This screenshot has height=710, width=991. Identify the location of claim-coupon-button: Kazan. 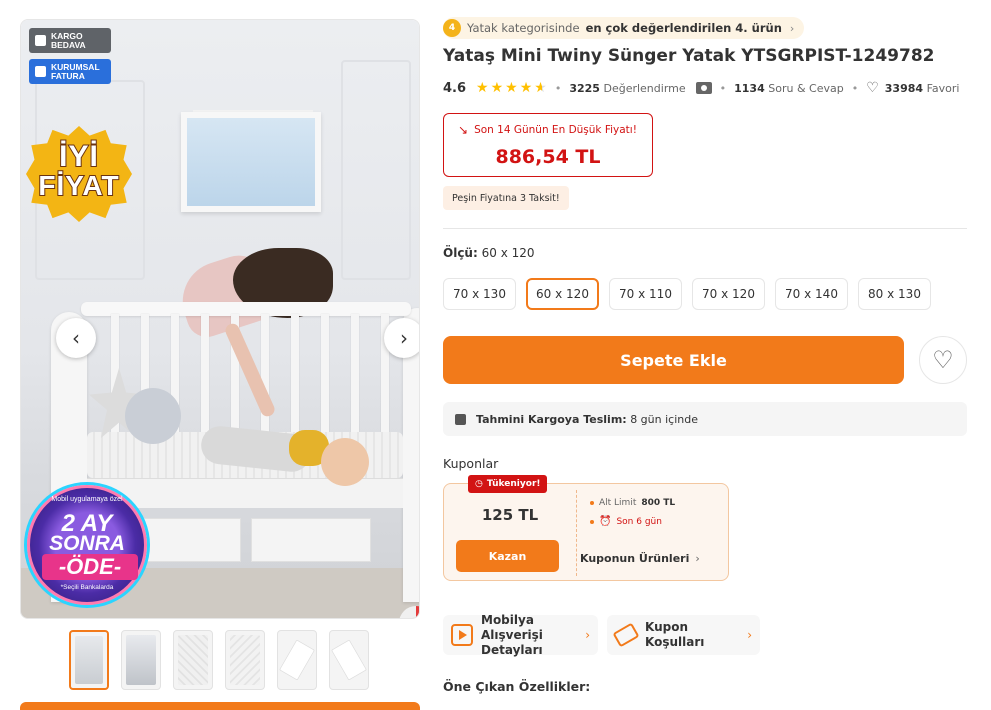
(507, 556).